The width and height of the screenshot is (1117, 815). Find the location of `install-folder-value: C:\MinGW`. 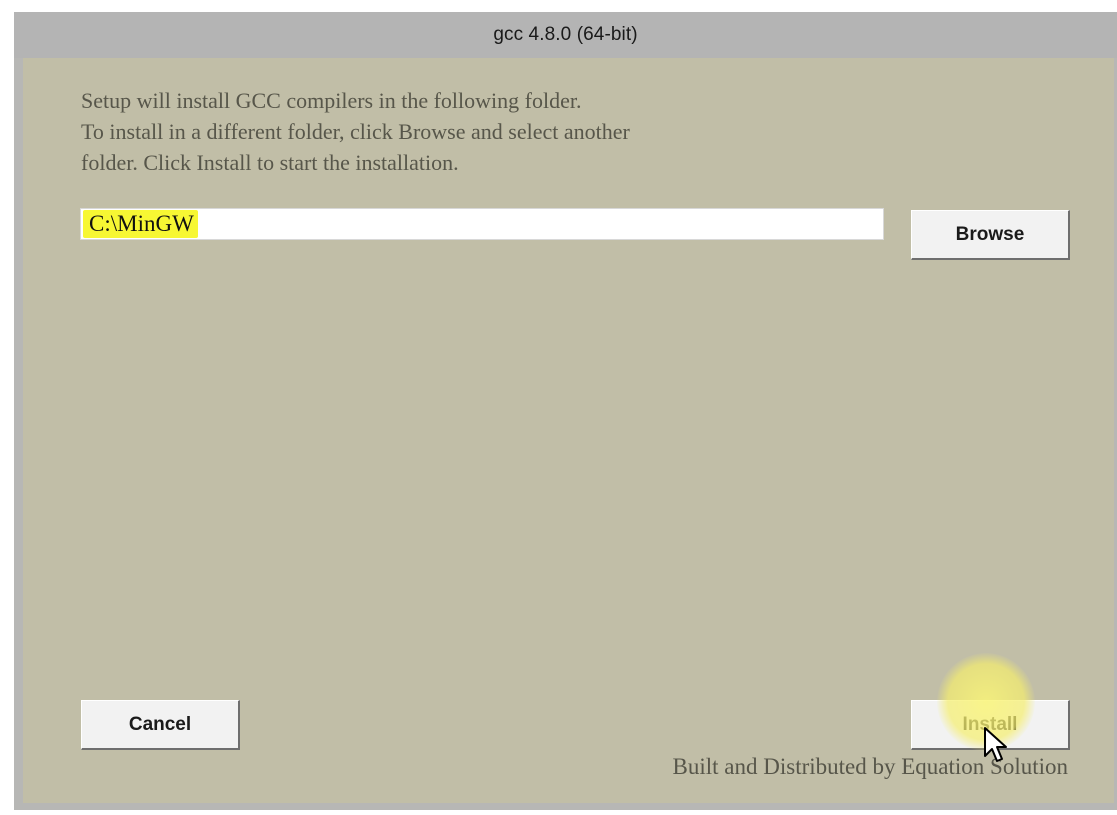

install-folder-value: C:\MinGW is located at coordinates (140, 224).